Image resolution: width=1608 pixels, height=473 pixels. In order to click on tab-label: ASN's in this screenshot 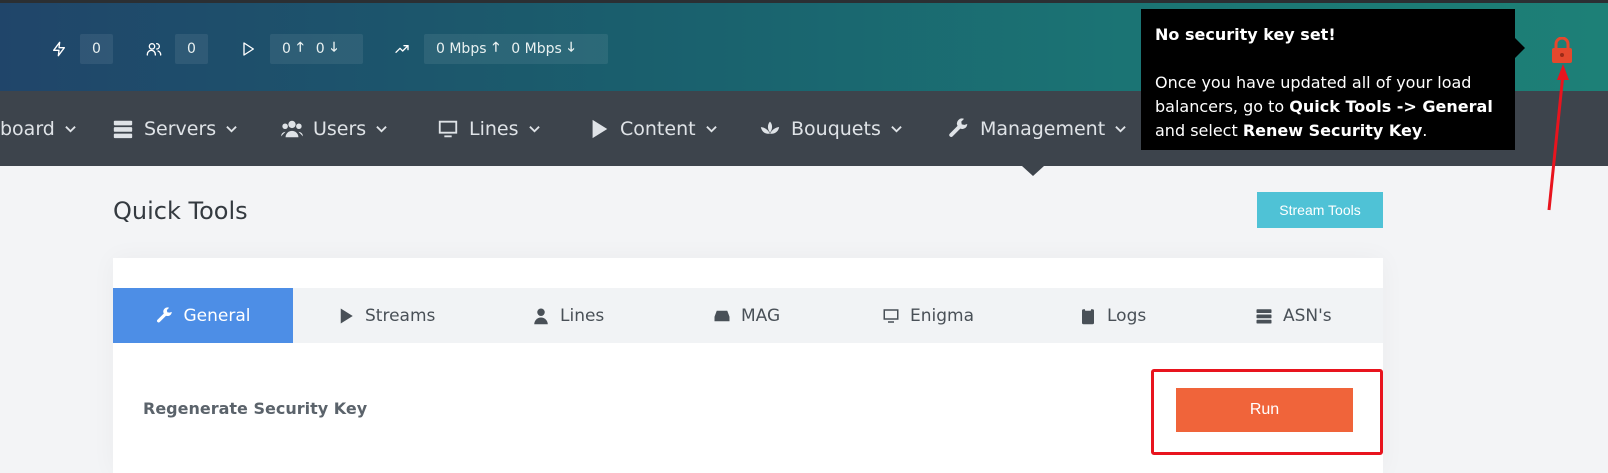, I will do `click(1307, 315)`.